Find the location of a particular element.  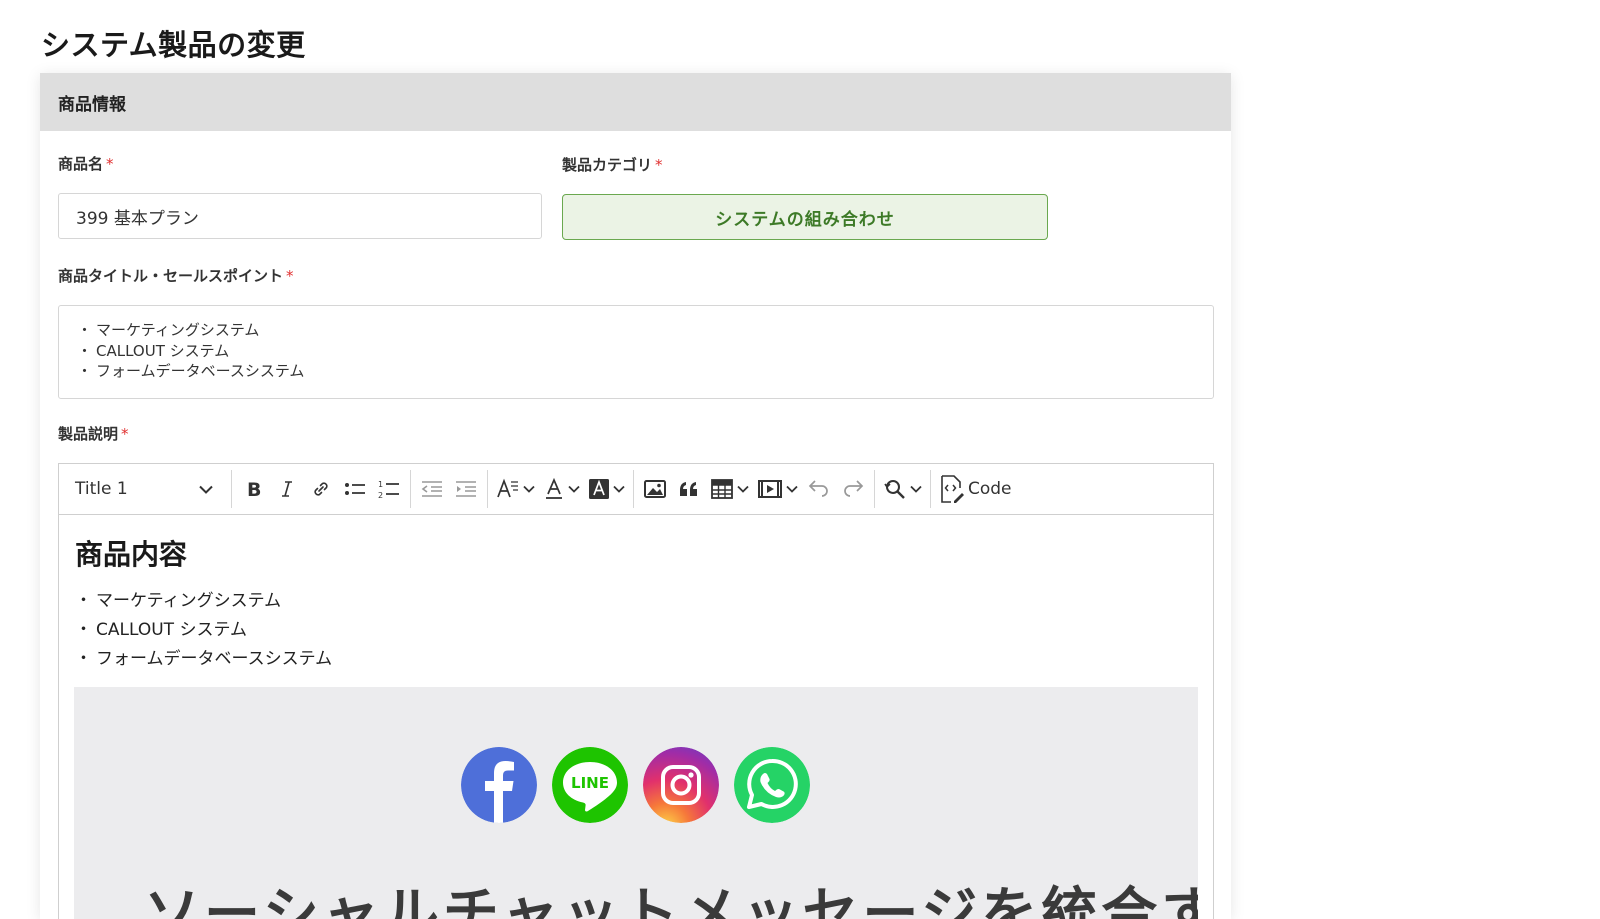

undo-button is located at coordinates (819, 489).